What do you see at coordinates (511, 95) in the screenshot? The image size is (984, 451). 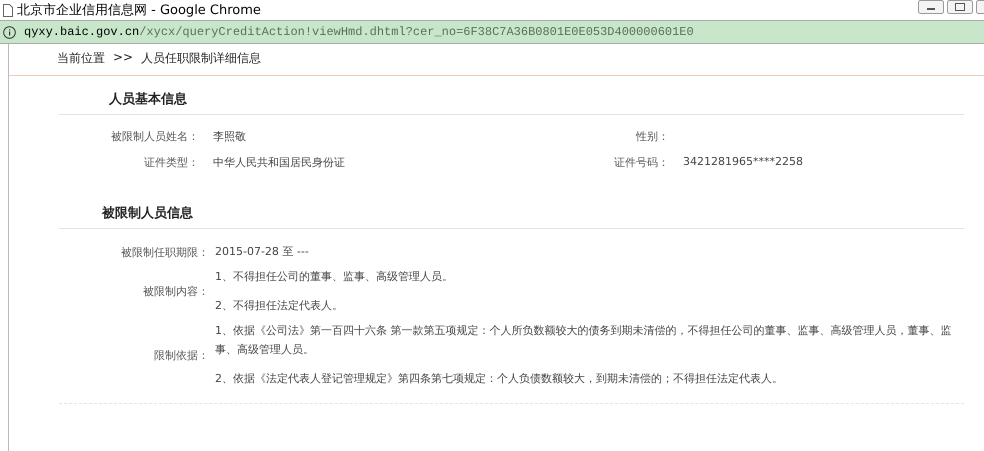 I see `section-title: 人员基本信息` at bounding box center [511, 95].